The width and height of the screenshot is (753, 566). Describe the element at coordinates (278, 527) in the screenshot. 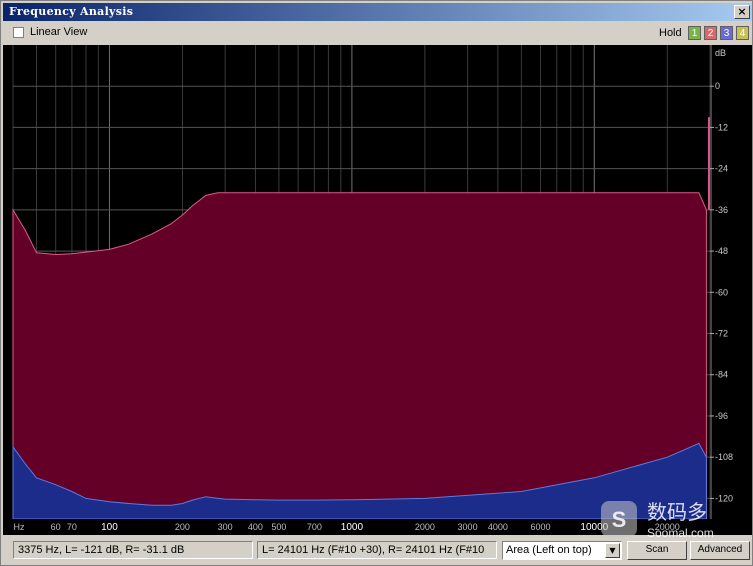

I see `x-tick-label: 500` at that location.